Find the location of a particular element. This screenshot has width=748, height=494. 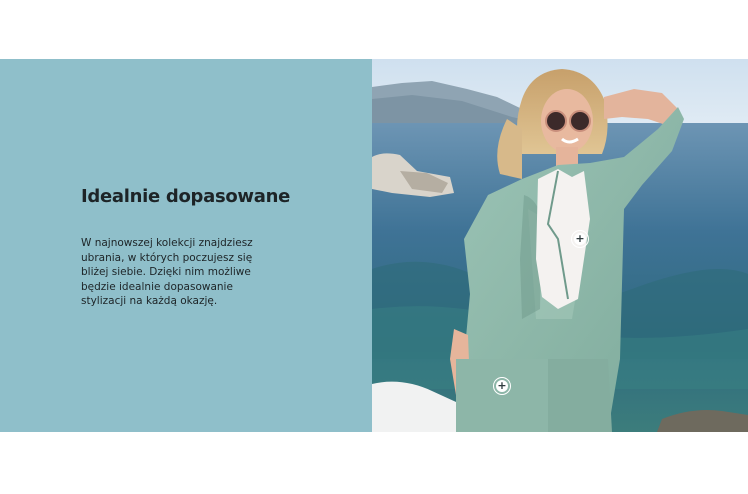

banner-title: Idealnie dopasowane is located at coordinates (186, 196).